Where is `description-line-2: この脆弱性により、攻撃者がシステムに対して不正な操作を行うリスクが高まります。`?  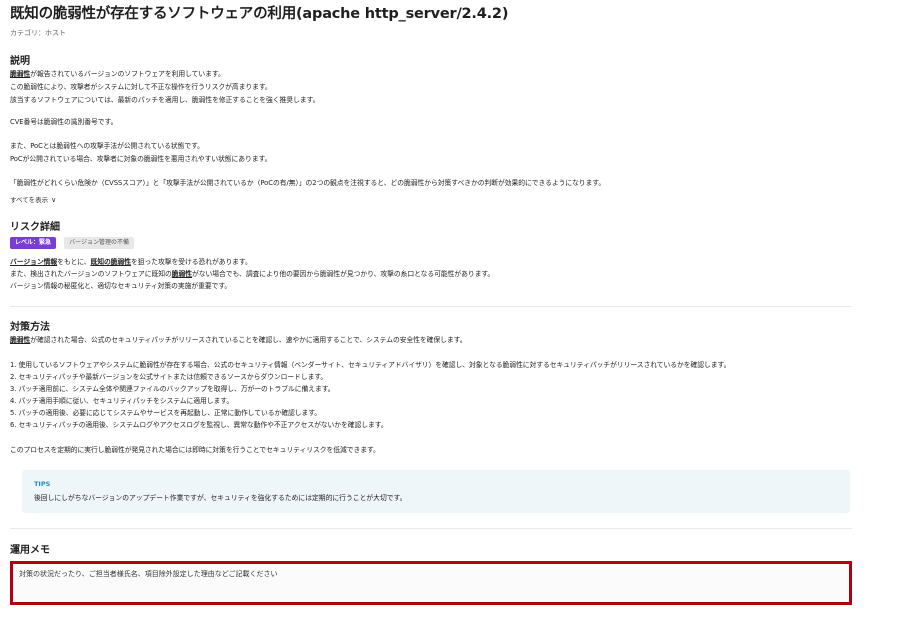 description-line-2: この脆弱性により、攻撃者がシステムに対して不正な操作を行うリスクが高まります。 is located at coordinates (141, 87).